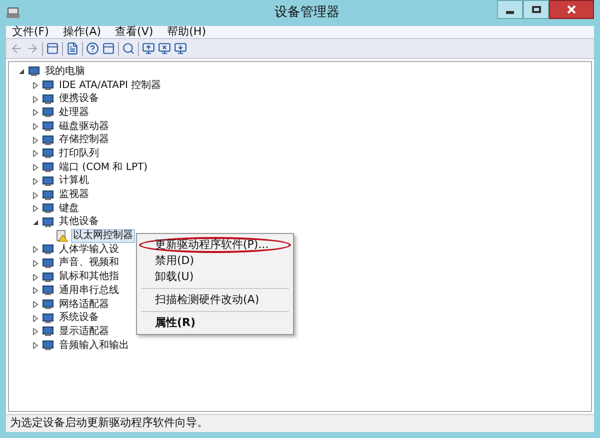 This screenshot has width=600, height=438. What do you see at coordinates (164, 48) in the screenshot?
I see `monitor-remove-icon` at bounding box center [164, 48].